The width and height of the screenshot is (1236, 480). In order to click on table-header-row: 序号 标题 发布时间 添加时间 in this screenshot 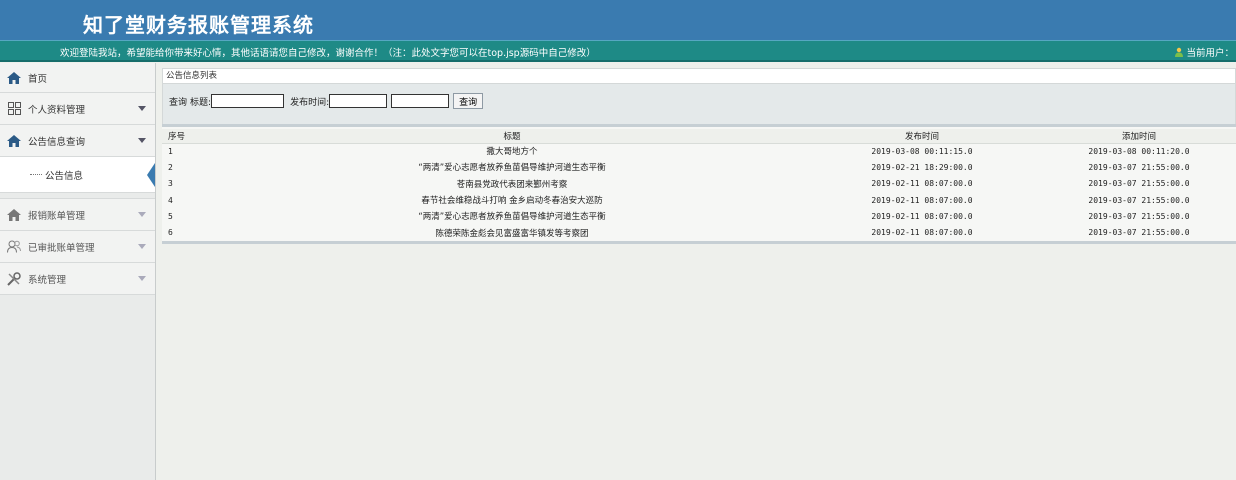, I will do `click(699, 136)`.